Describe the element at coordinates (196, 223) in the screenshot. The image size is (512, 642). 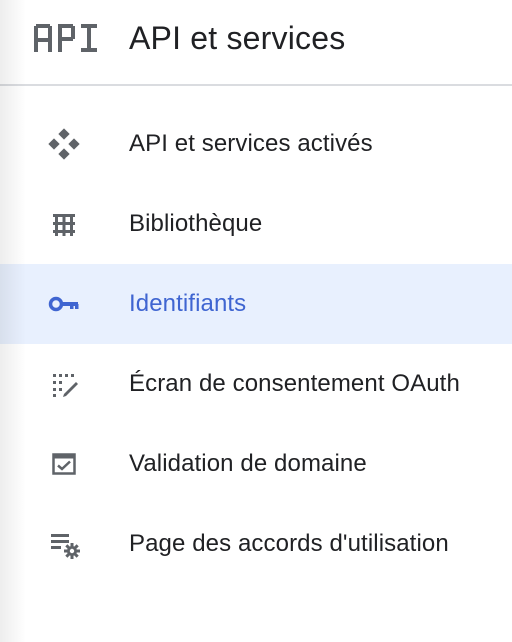
I see `sidebar-item-label: Bibliothèque` at that location.